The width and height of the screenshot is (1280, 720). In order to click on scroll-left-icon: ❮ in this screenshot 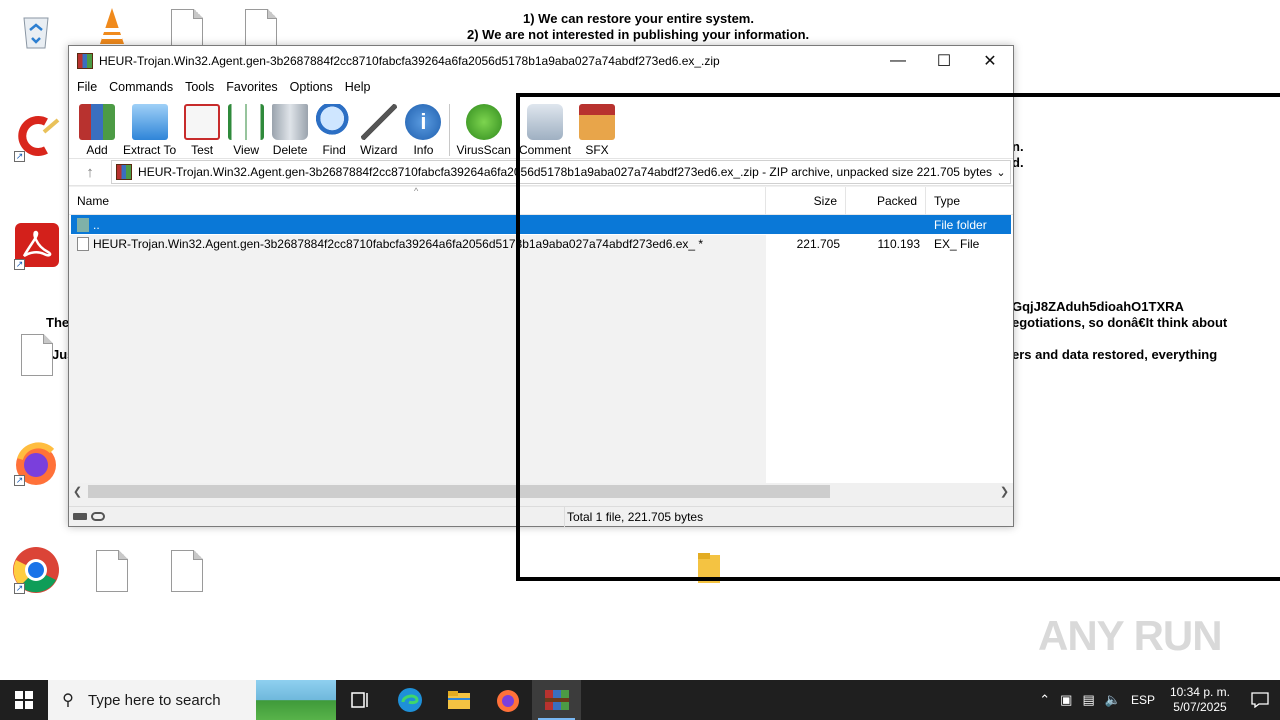, I will do `click(77, 491)`.